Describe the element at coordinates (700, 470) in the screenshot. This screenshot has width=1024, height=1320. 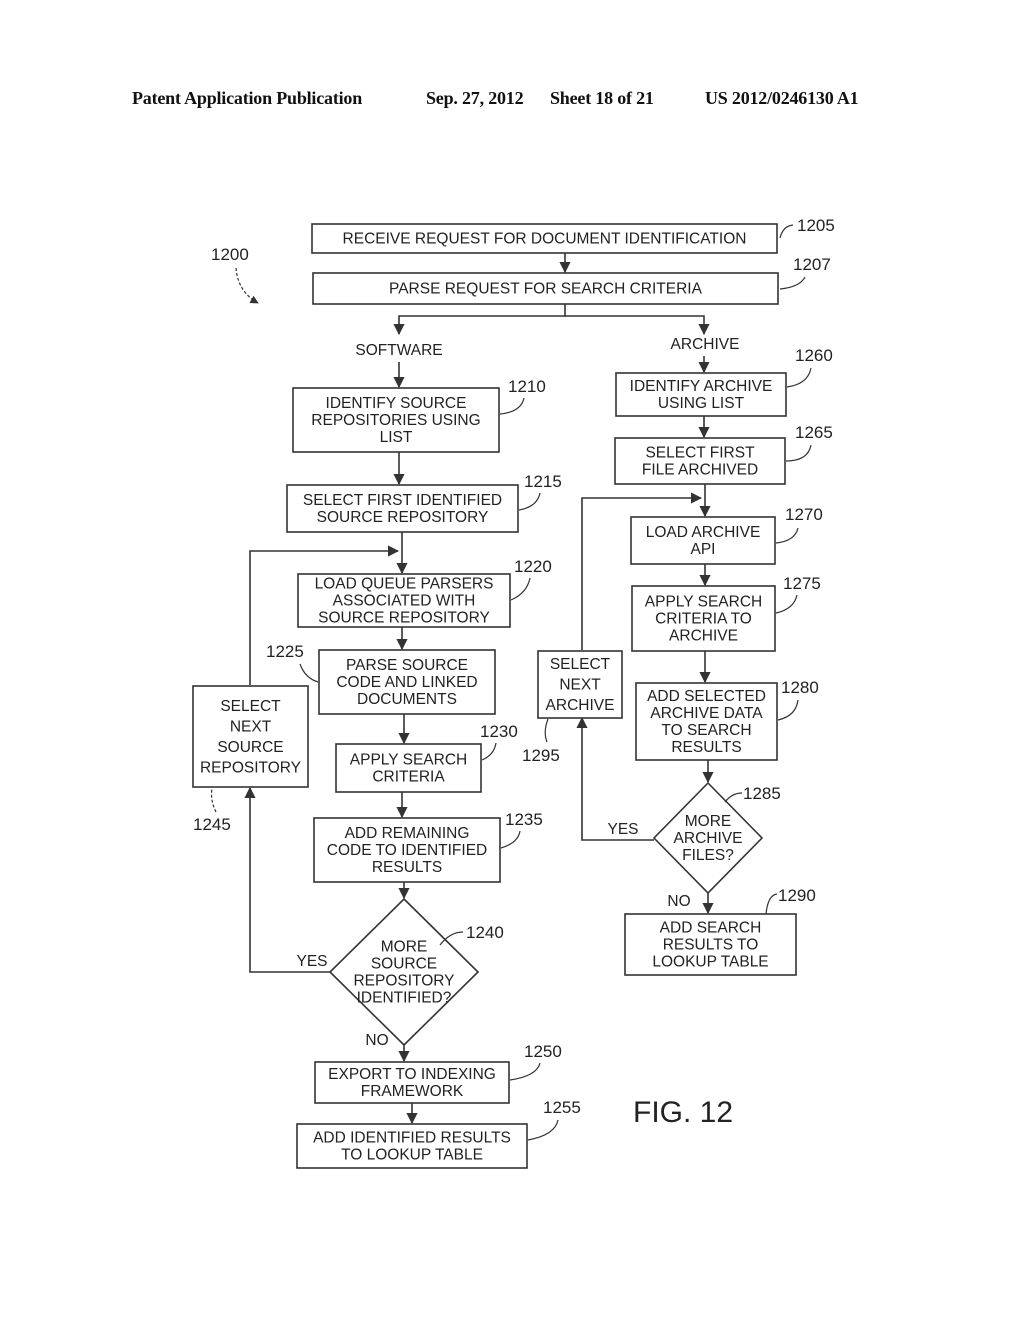
I see `node-text-line: FILE ARCHIVED` at that location.